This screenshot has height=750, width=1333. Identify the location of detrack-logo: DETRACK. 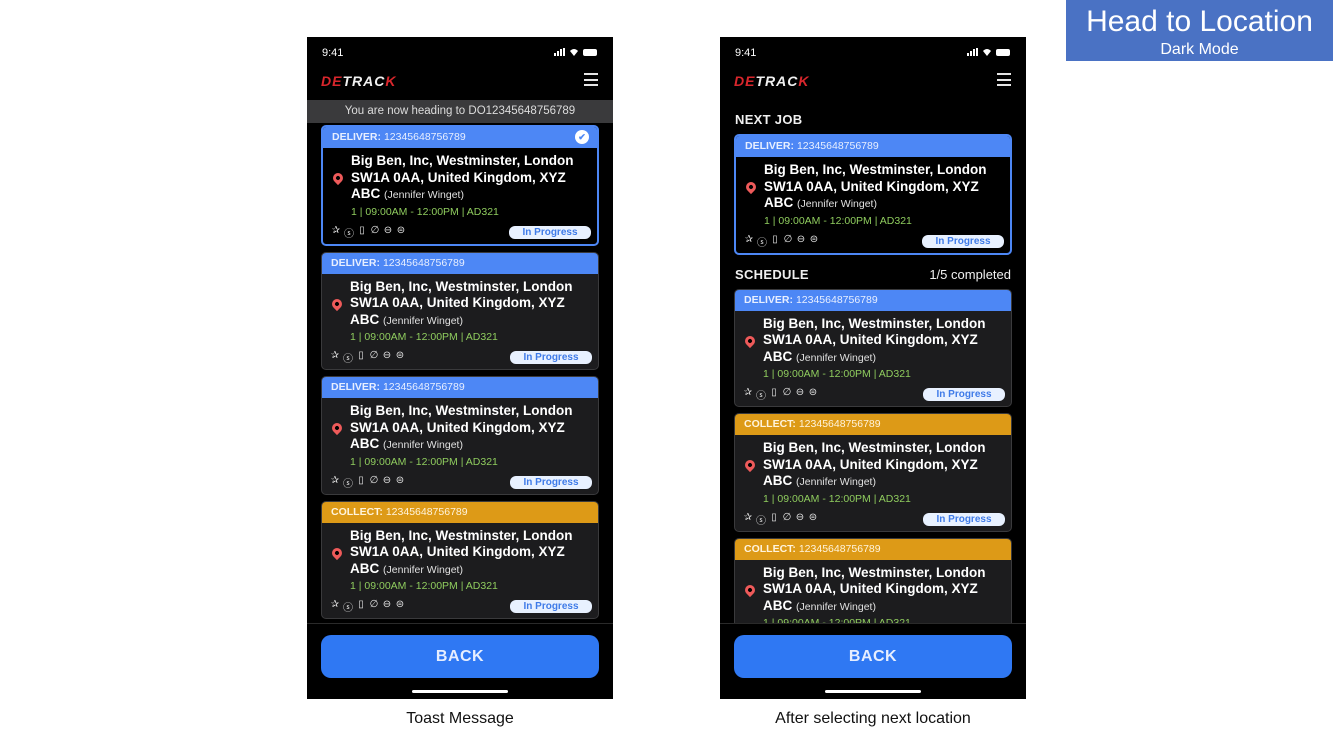
(359, 81).